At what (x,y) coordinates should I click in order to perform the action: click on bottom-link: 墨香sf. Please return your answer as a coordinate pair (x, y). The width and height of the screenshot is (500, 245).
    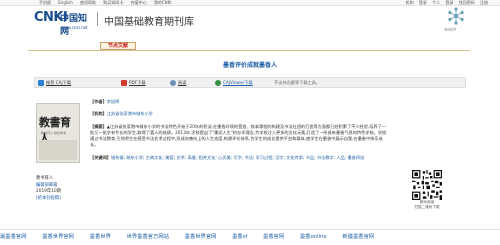
    Looking at the image, I should click on (239, 237).